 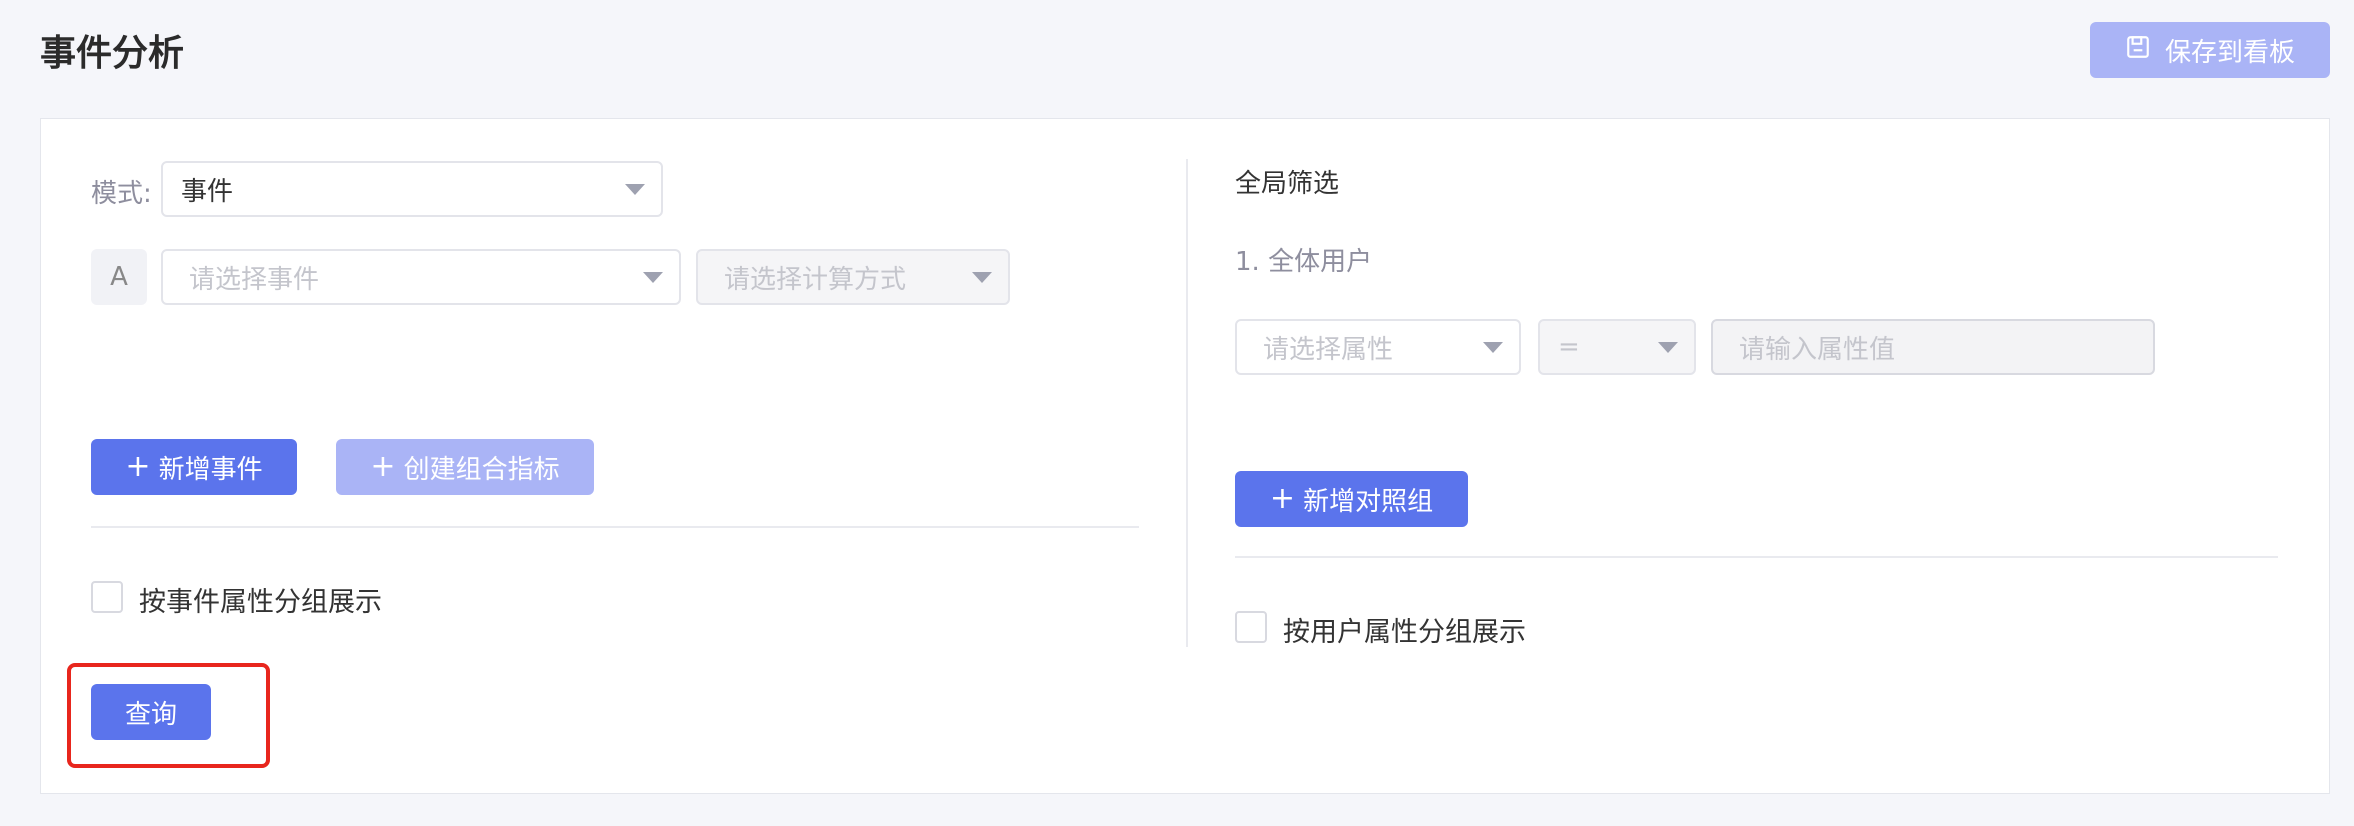 I want to click on save-icon, so click(x=2138, y=50).